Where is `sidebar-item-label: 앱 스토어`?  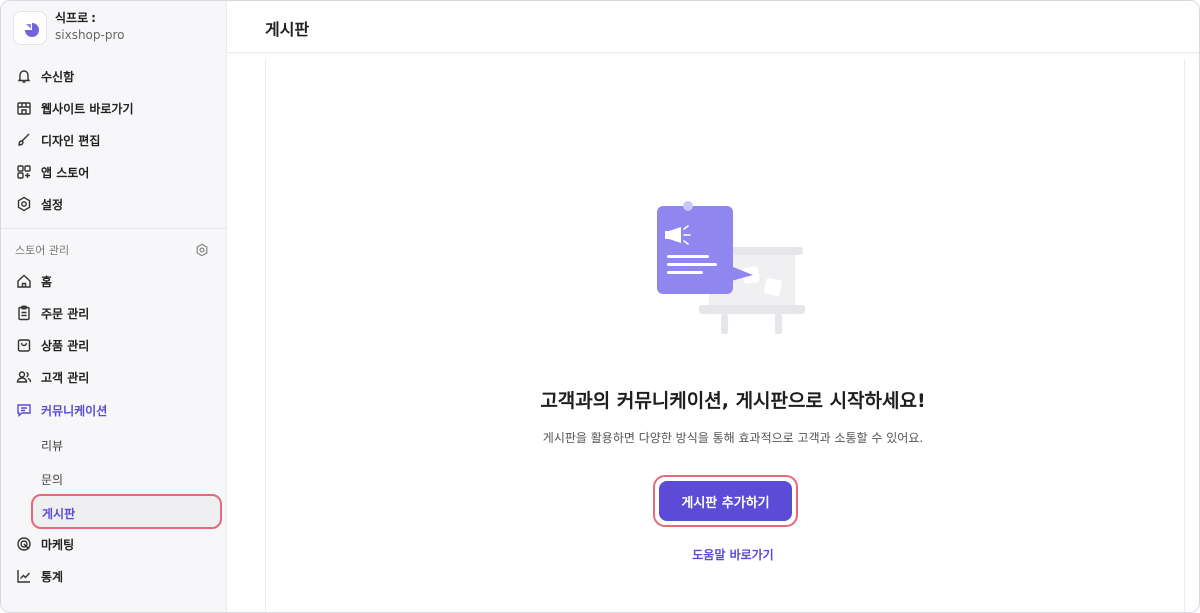 sidebar-item-label: 앱 스토어 is located at coordinates (65, 172).